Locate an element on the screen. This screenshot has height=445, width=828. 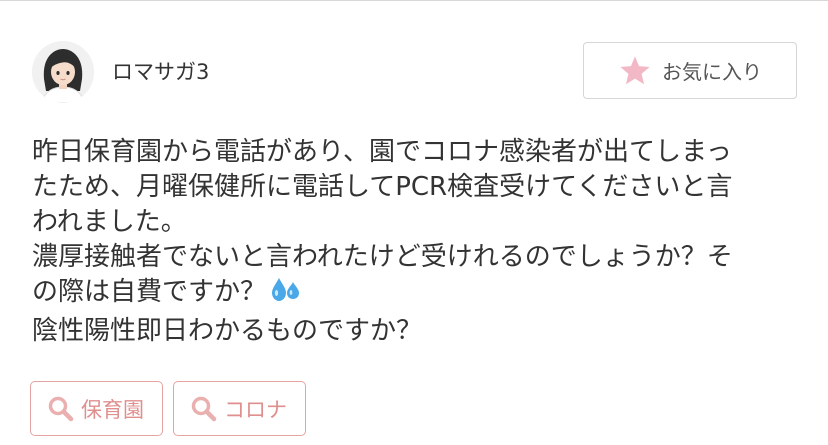
tag-corona: コロナ is located at coordinates (239, 408).